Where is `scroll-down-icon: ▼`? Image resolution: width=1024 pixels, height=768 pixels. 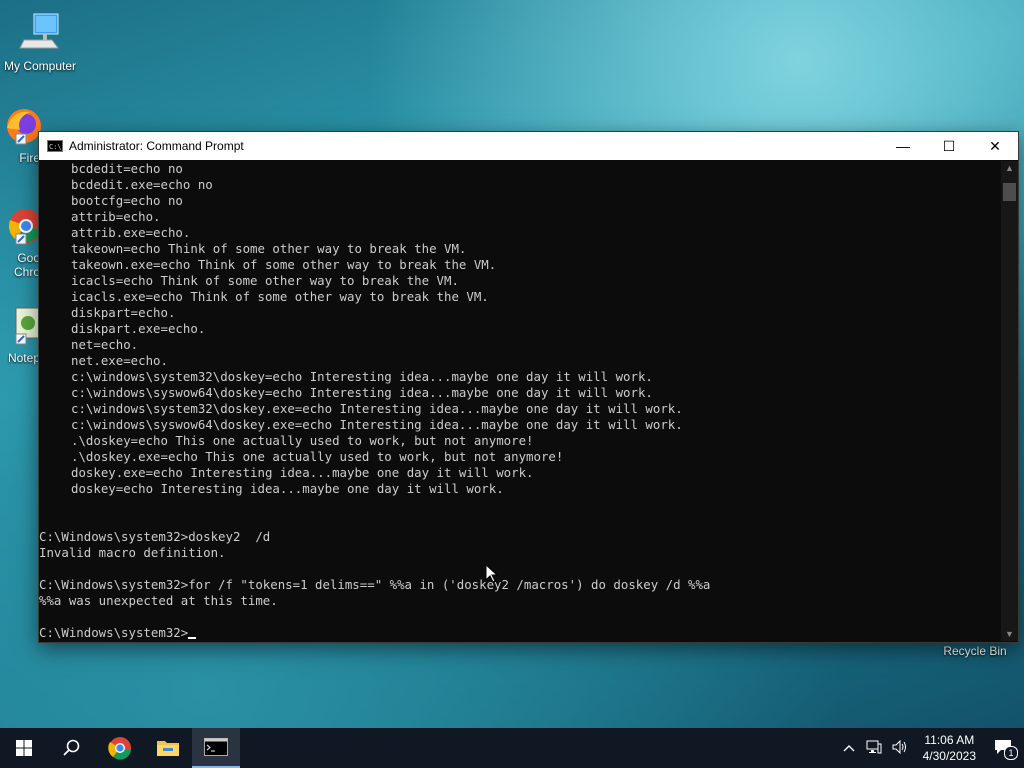
scroll-down-icon: ▼ is located at coordinates (1009, 634).